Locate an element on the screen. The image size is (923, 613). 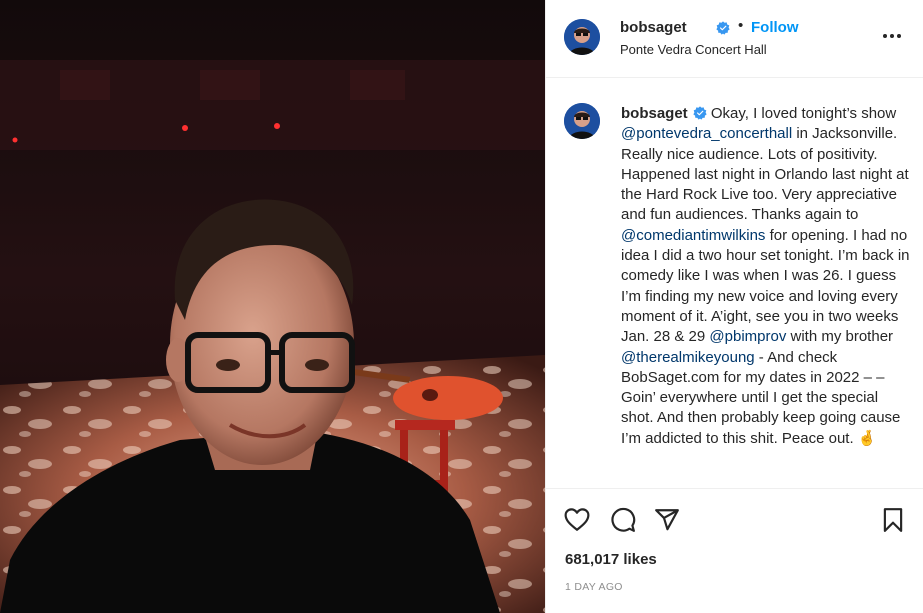
caption-username: bobsaget is located at coordinates (654, 113).